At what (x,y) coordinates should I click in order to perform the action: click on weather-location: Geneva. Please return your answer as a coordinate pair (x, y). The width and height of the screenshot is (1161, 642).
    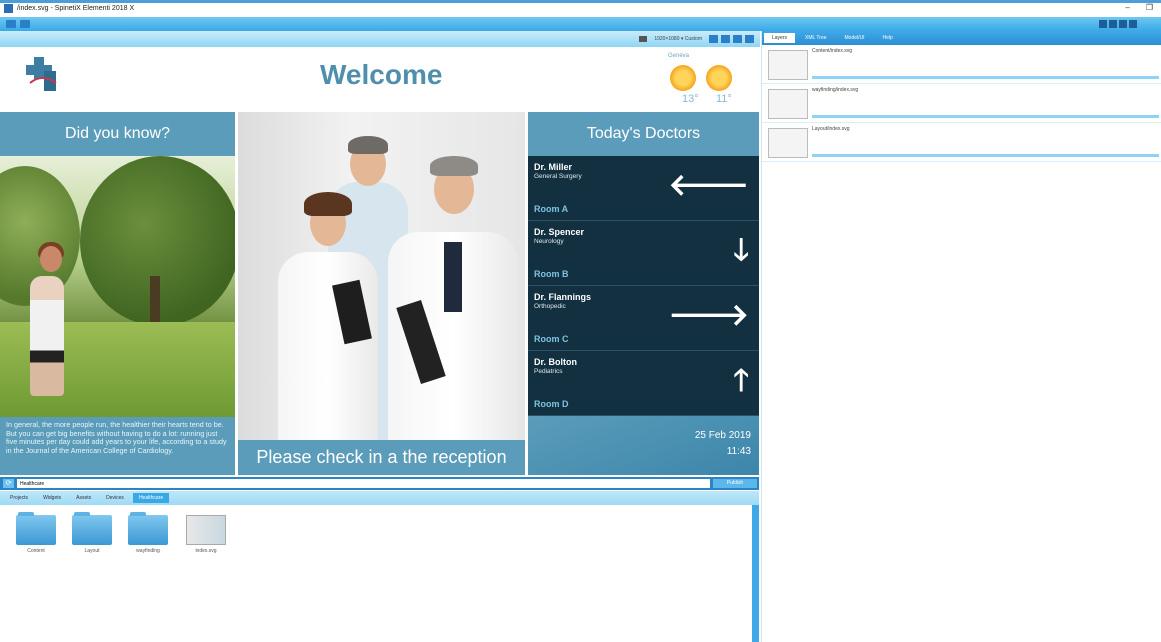
    Looking at the image, I should click on (679, 56).